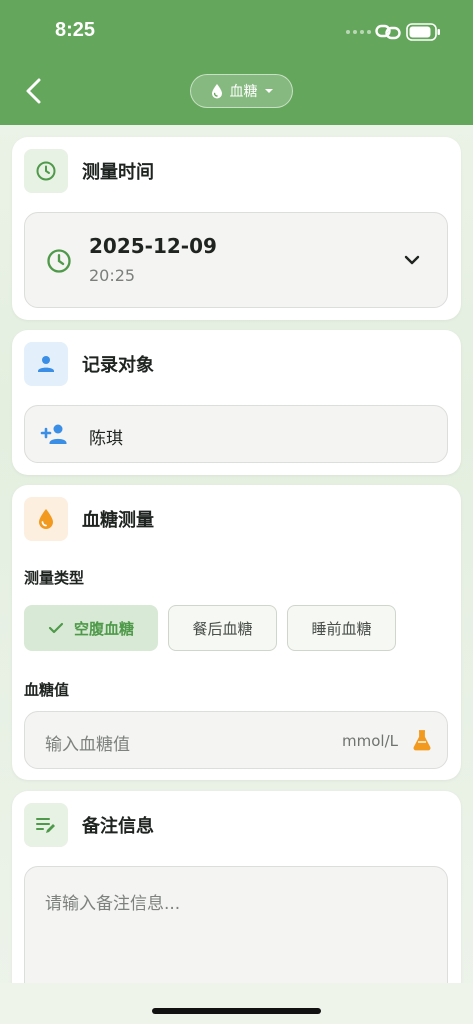 Image resolution: width=473 pixels, height=1024 pixels. Describe the element at coordinates (118, 365) in the screenshot. I see `record-subject-title: 记录对象` at that location.